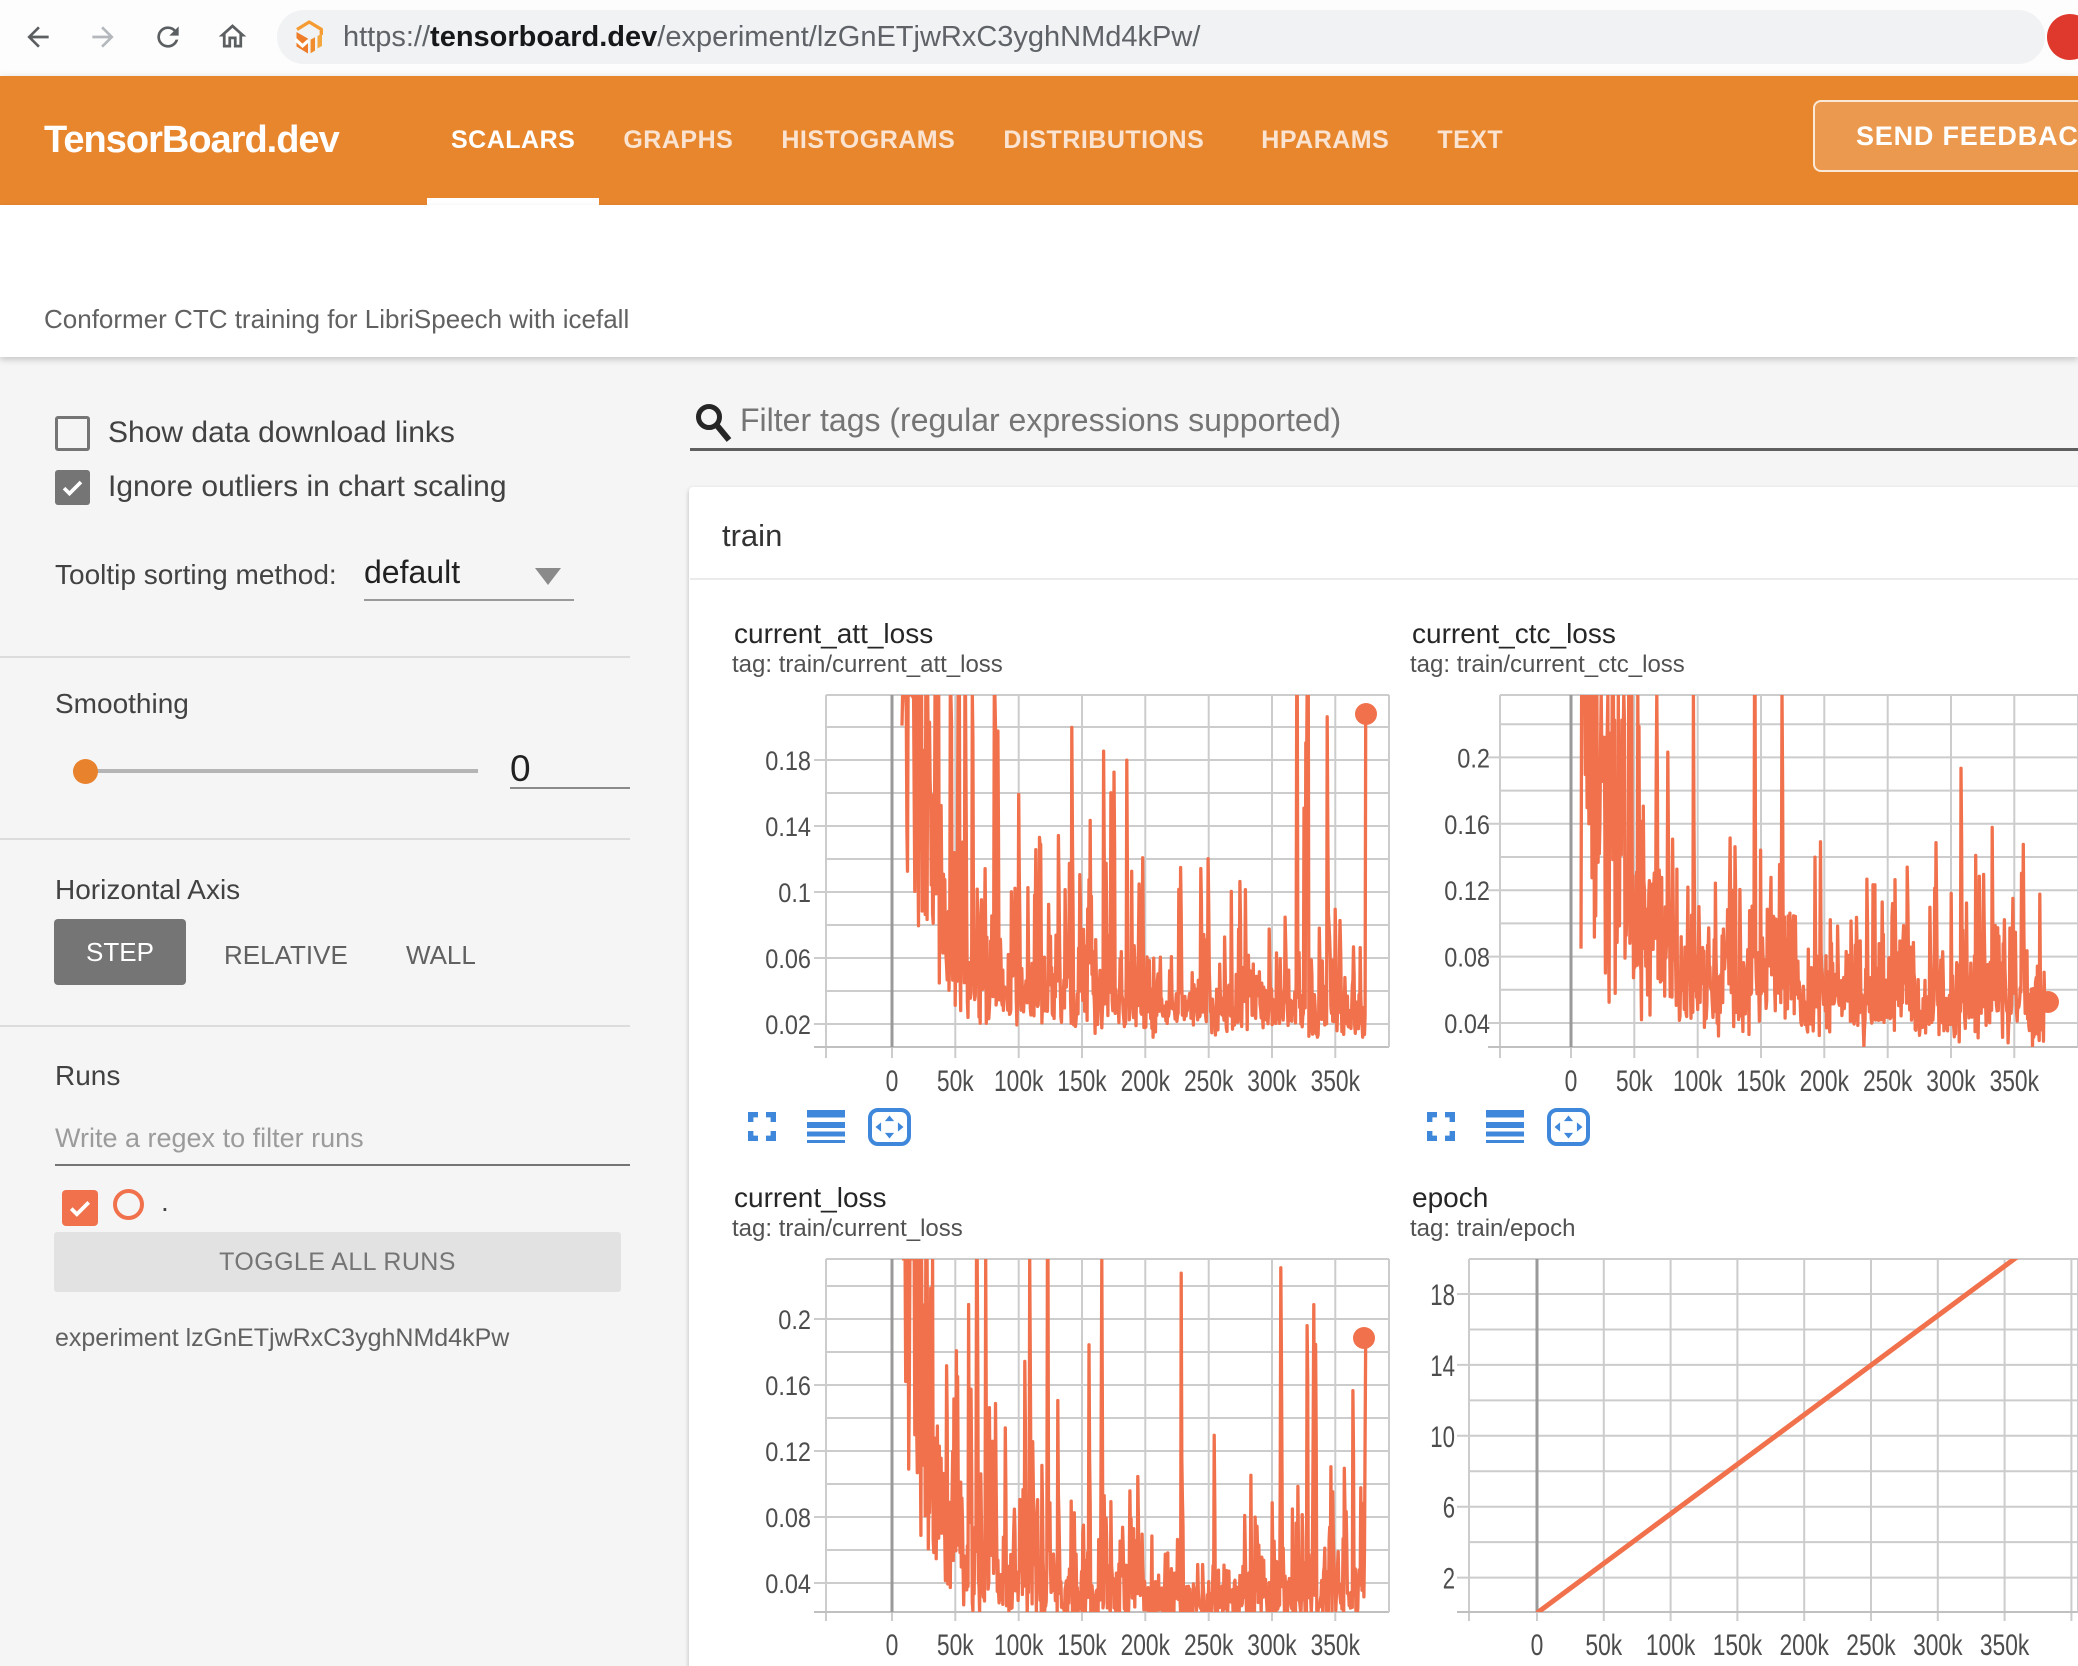 This screenshot has width=2078, height=1666. What do you see at coordinates (1449, 1579) in the screenshot?
I see `svg-text: 2` at bounding box center [1449, 1579].